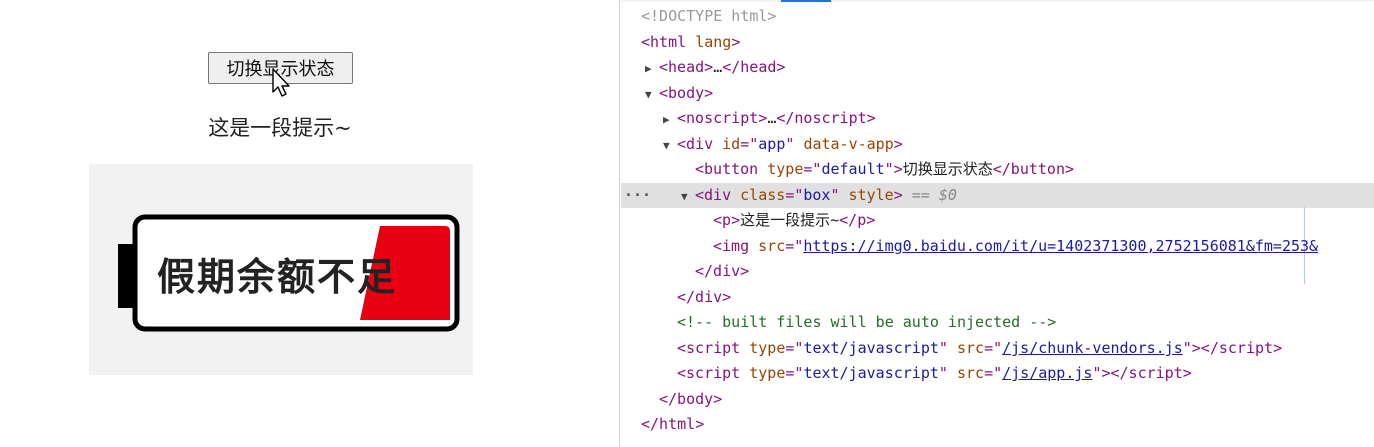 This screenshot has height=447, width=1374. I want to click on dom-node-html-close: </html>, so click(997, 424).